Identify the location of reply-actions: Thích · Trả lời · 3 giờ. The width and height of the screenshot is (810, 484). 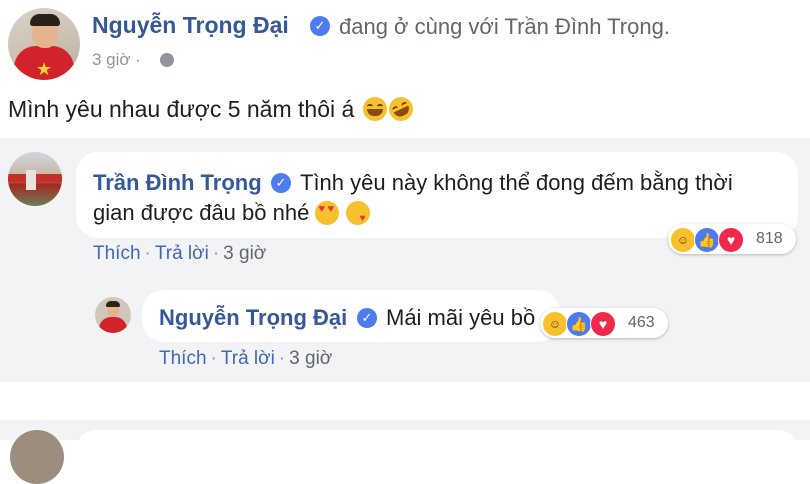
(246, 358).